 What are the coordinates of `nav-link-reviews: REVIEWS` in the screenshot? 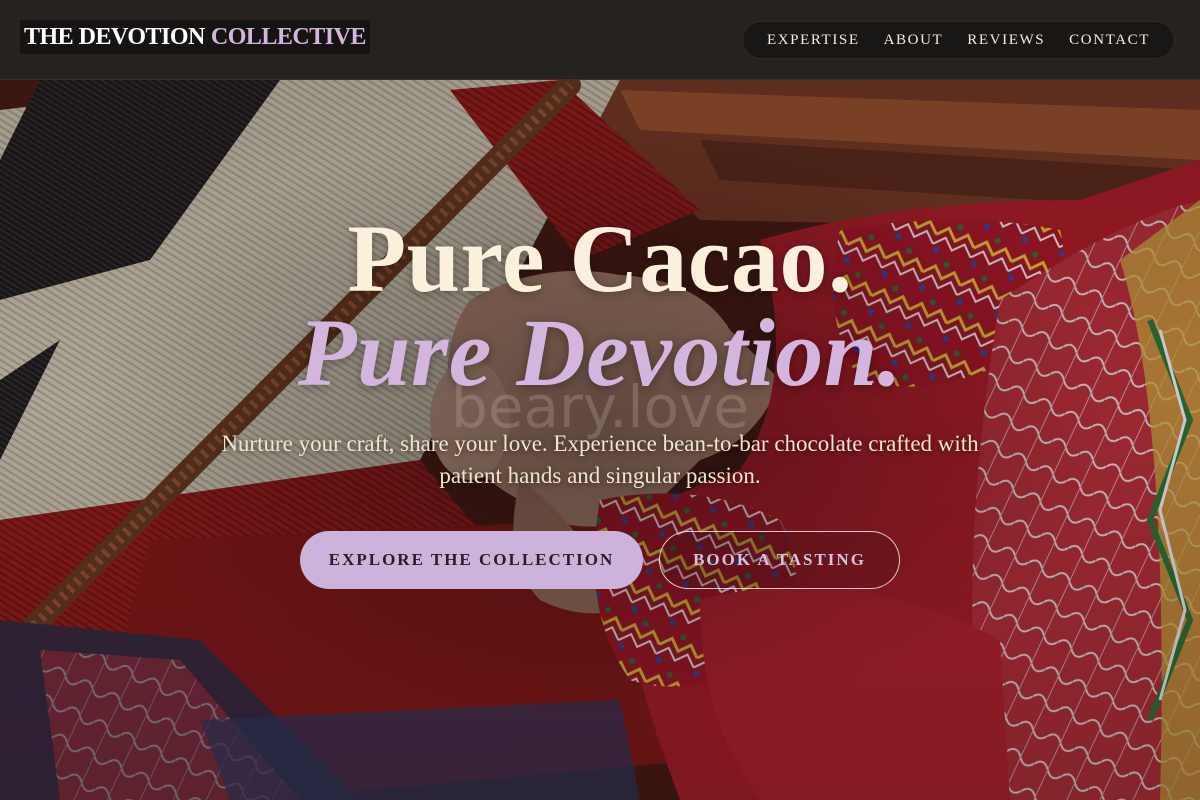 It's located at (1006, 40).